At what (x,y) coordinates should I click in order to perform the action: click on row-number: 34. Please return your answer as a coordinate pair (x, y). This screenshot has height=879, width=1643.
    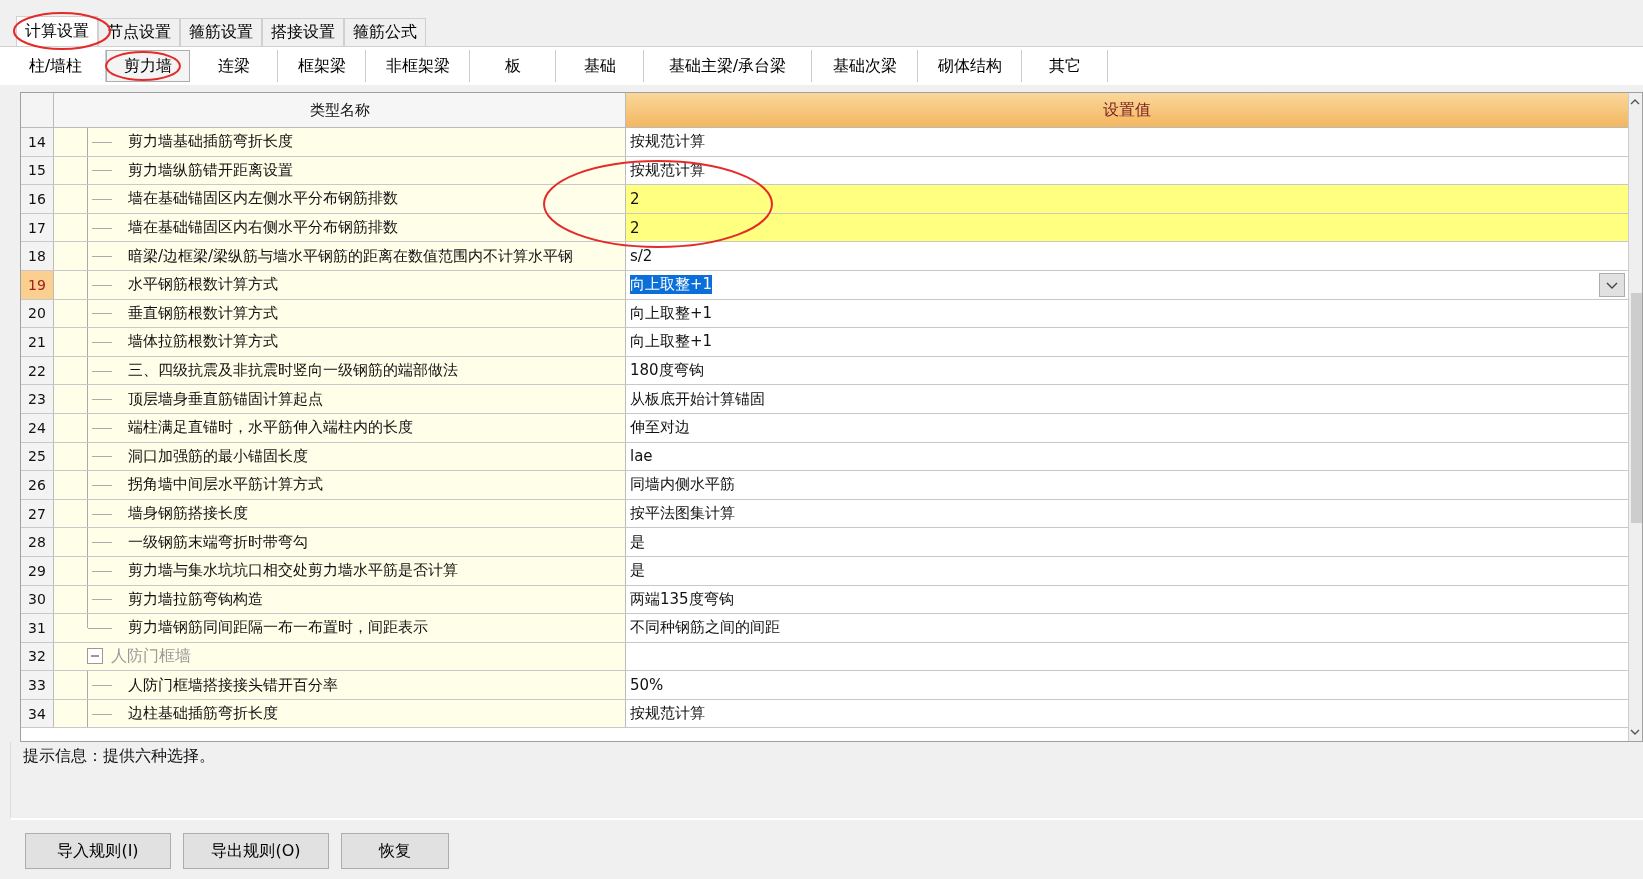
    Looking at the image, I should click on (37, 713).